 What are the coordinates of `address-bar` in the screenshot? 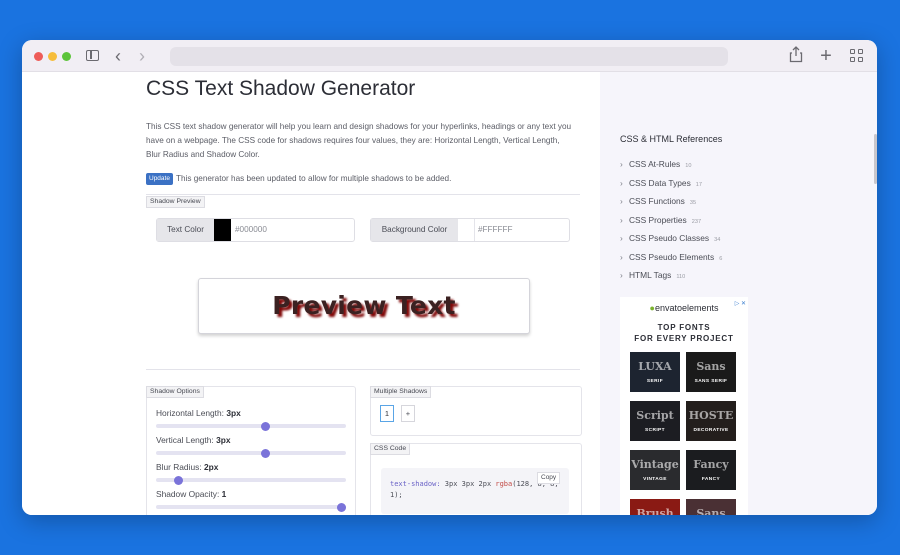 It's located at (449, 56).